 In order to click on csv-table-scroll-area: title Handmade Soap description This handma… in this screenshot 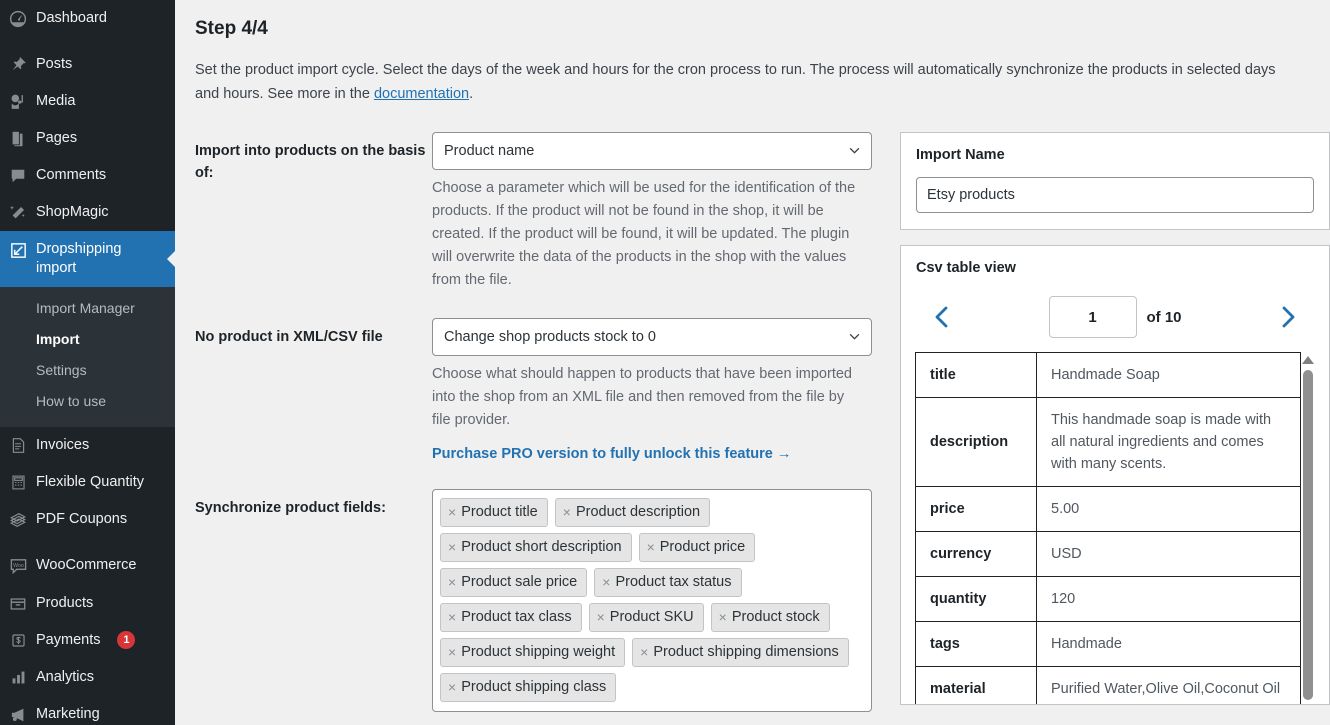, I will do `click(1115, 528)`.